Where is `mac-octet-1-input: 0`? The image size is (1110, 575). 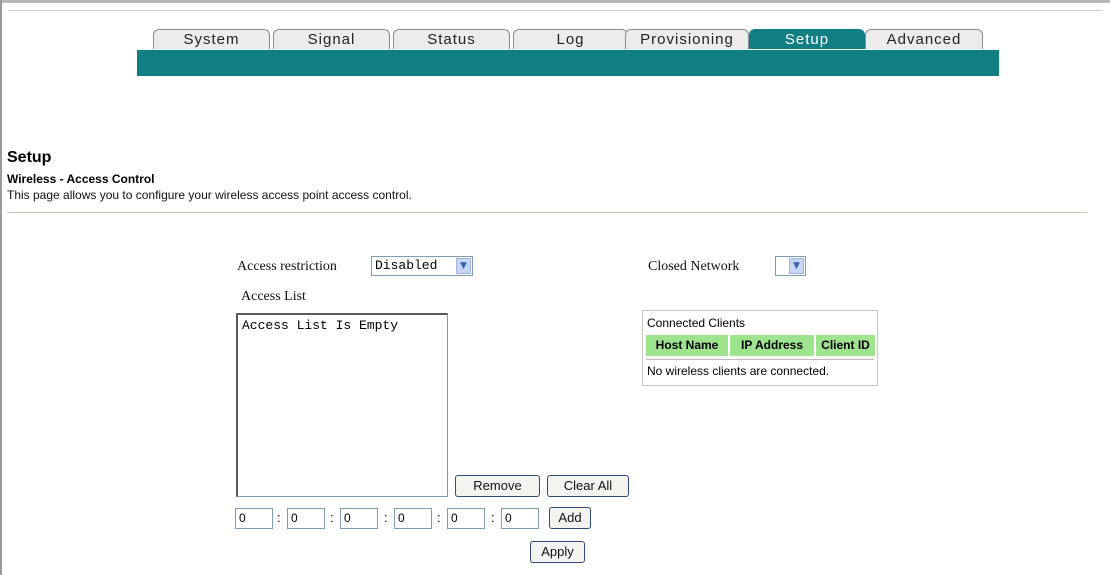 mac-octet-1-input: 0 is located at coordinates (254, 518).